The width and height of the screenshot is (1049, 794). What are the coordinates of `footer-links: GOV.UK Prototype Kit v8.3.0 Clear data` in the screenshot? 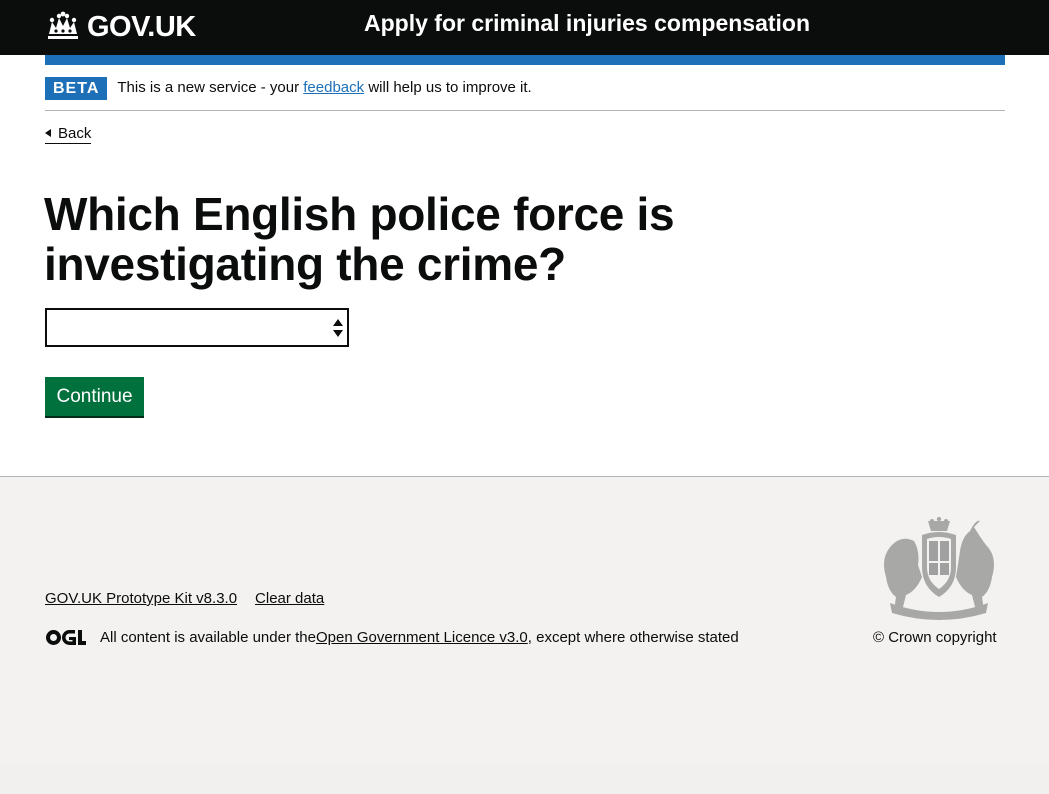 It's located at (184, 598).